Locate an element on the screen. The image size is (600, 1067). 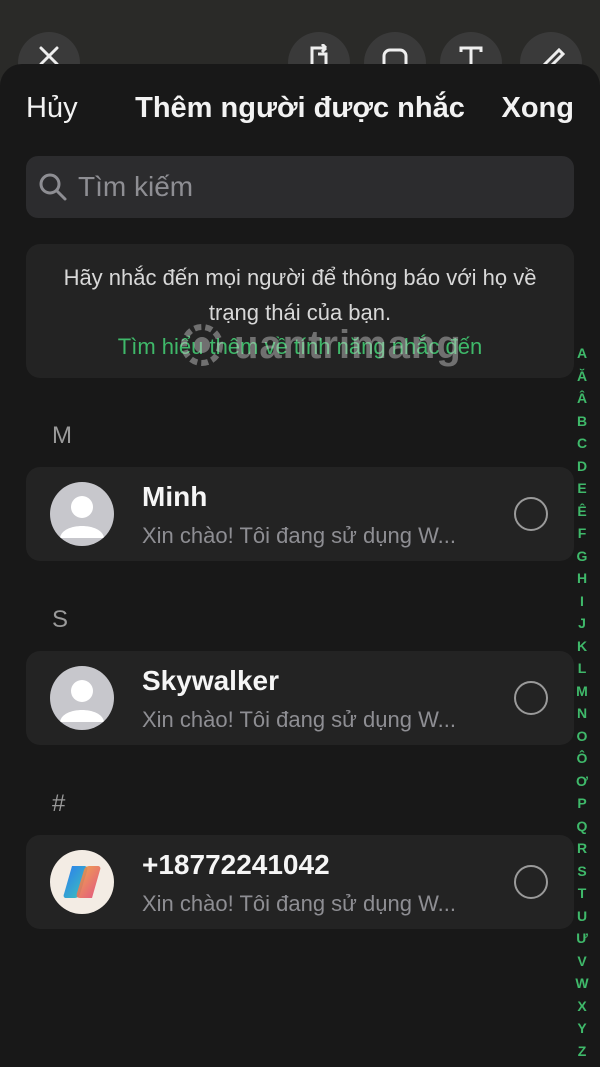
index-letter: X is located at coordinates (581, 1006).